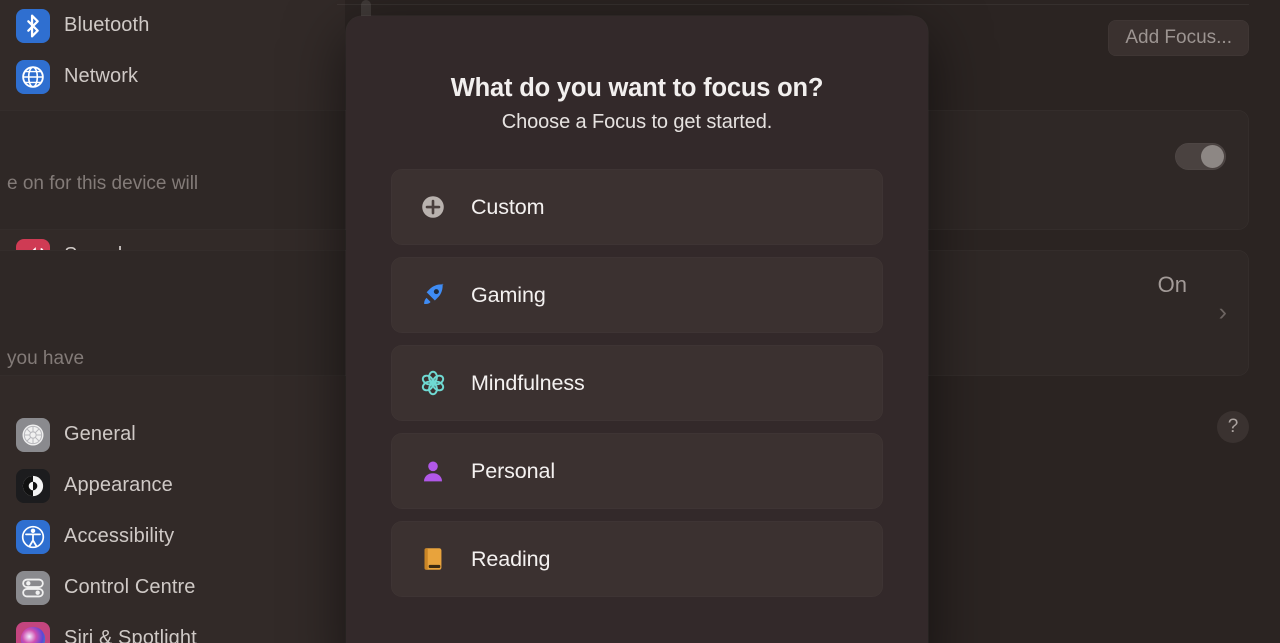 The image size is (1280, 643). Describe the element at coordinates (637, 122) in the screenshot. I see `sheet-subtitle: Choose a Focus to get started.` at that location.